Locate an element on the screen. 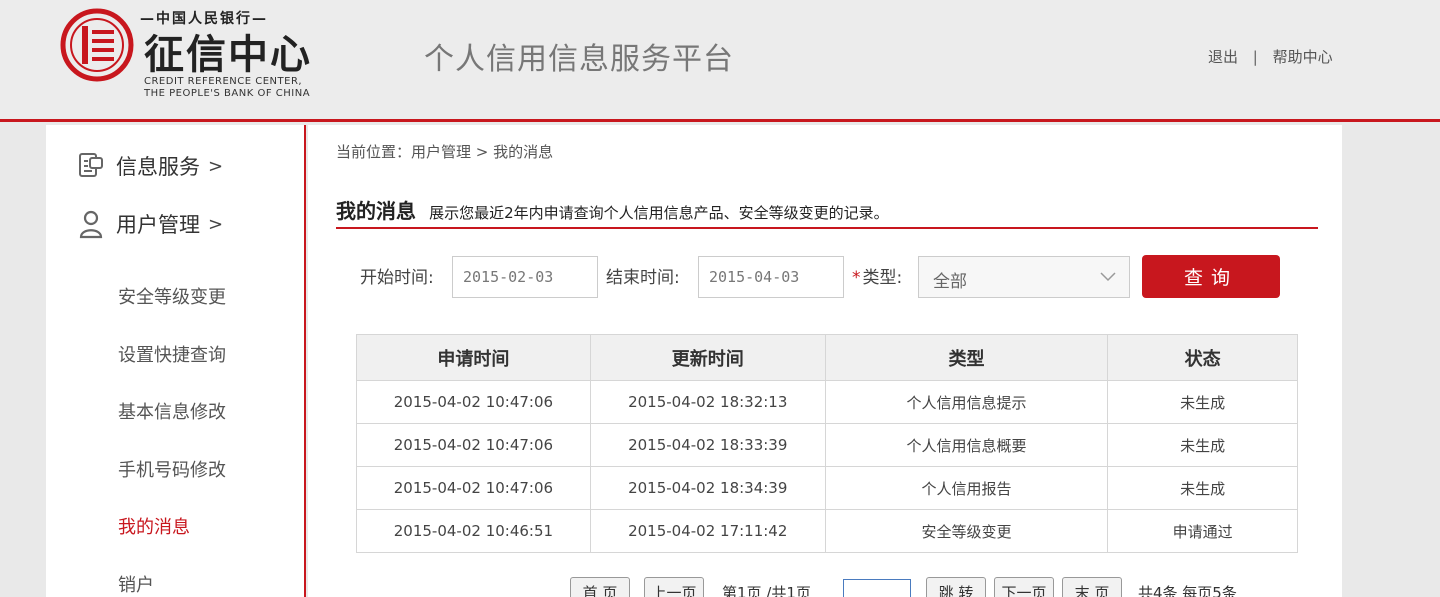 This screenshot has height=597, width=1440. type-label-text: 类型: is located at coordinates (882, 278).